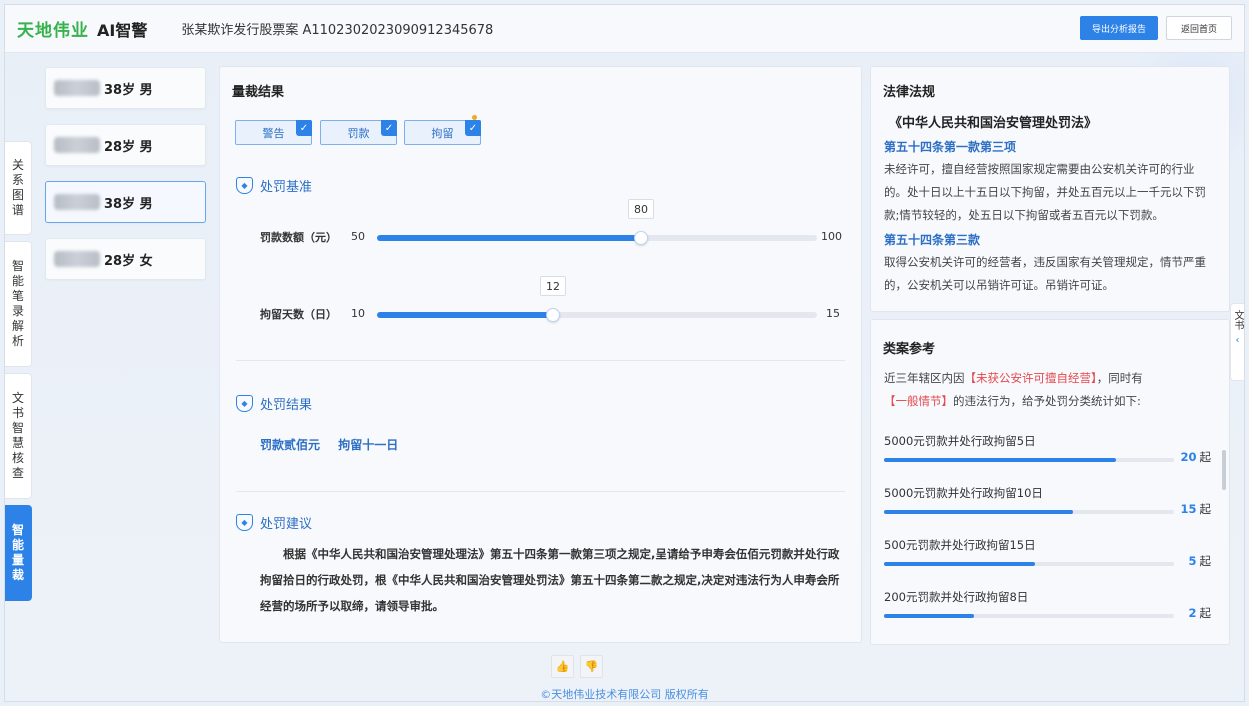  I want to click on person-list: 38岁 男 28岁 男 38岁 男 28岁 女, so click(125, 181).